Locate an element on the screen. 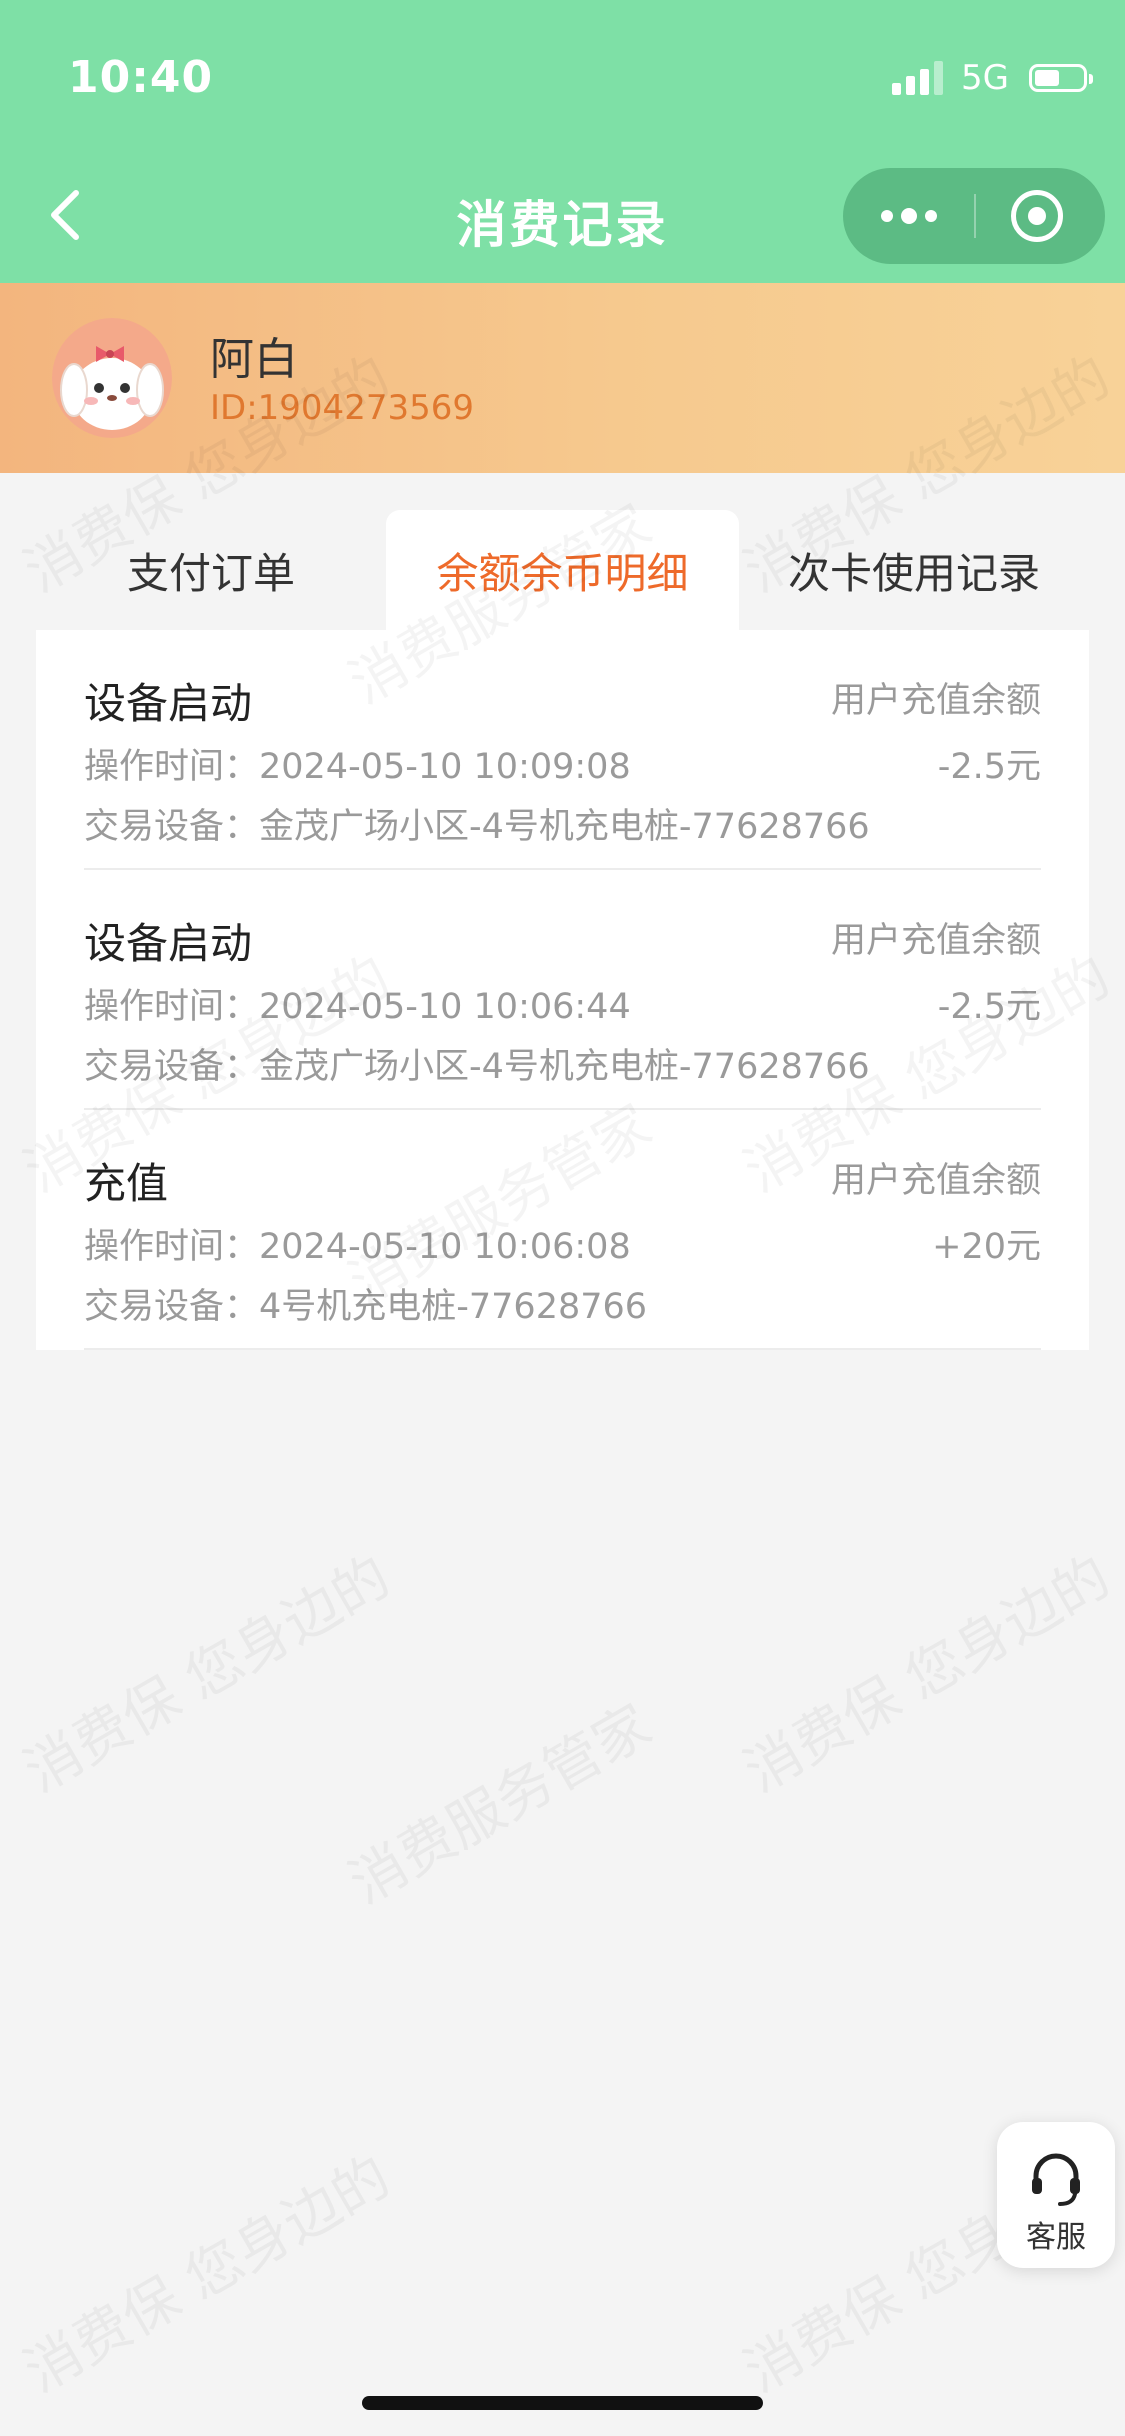  customer-service-label: 客服 is located at coordinates (1056, 2237).